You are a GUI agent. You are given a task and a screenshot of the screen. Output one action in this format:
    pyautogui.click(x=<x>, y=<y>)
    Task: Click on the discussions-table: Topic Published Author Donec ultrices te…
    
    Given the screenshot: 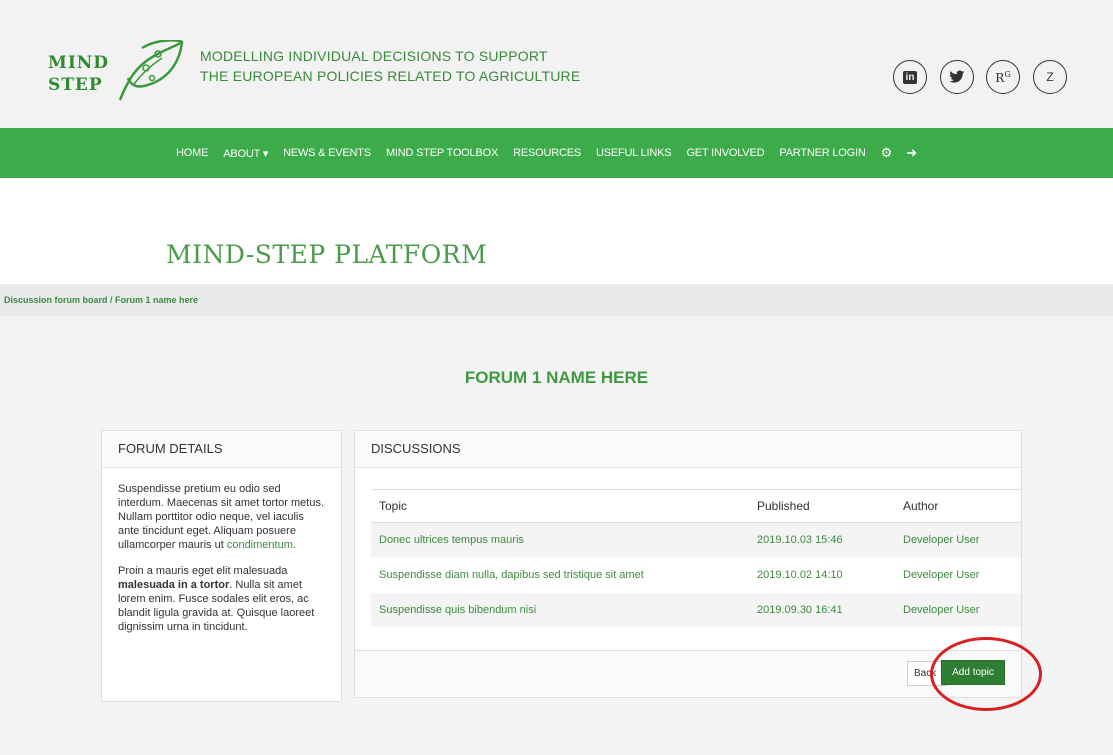 What is the action you would take?
    pyautogui.click(x=696, y=558)
    